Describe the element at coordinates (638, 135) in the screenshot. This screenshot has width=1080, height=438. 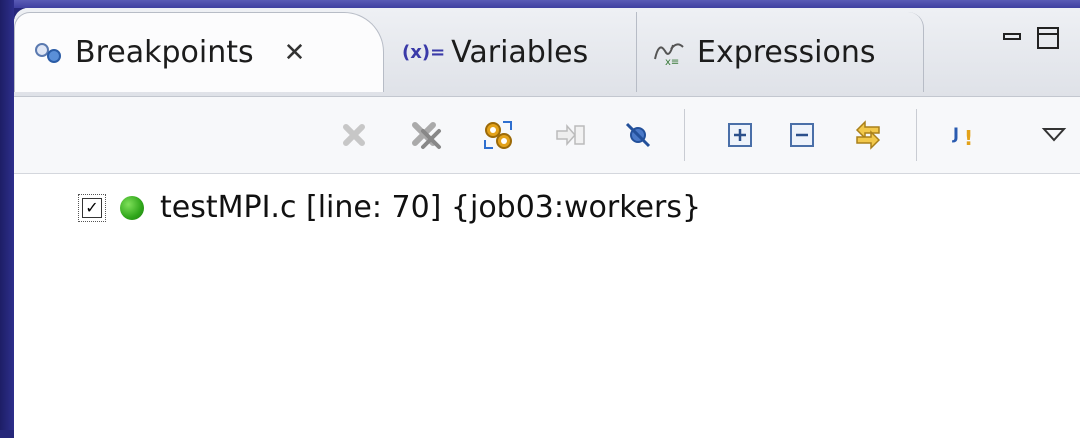
I see `skip-breakpoints-icon` at that location.